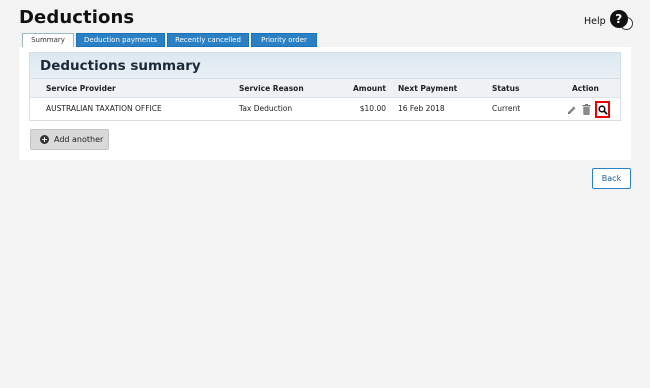 This screenshot has width=650, height=388. What do you see at coordinates (585, 88) in the screenshot?
I see `col-action: Action` at bounding box center [585, 88].